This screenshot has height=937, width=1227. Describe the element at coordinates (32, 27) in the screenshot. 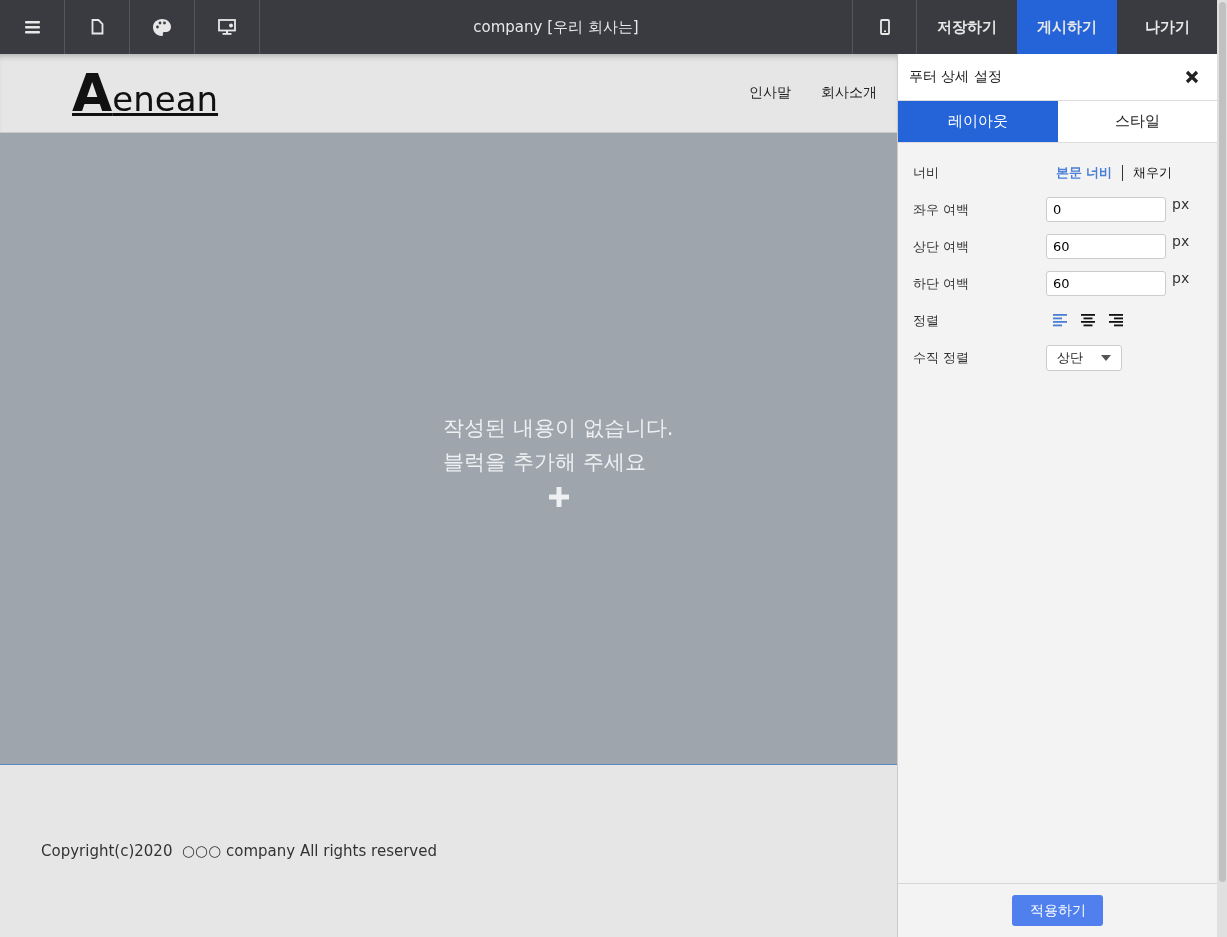

I see `menu-icon` at that location.